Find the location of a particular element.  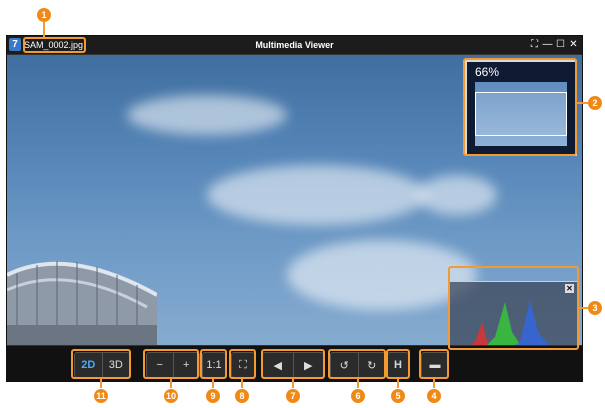

callout-badge-4: 4 is located at coordinates (434, 396).